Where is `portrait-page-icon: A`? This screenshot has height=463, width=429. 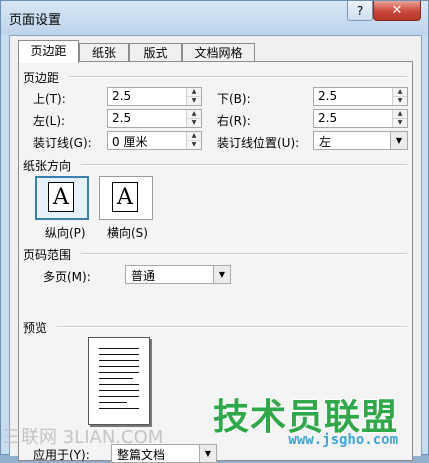
portrait-page-icon: A is located at coordinates (61, 197).